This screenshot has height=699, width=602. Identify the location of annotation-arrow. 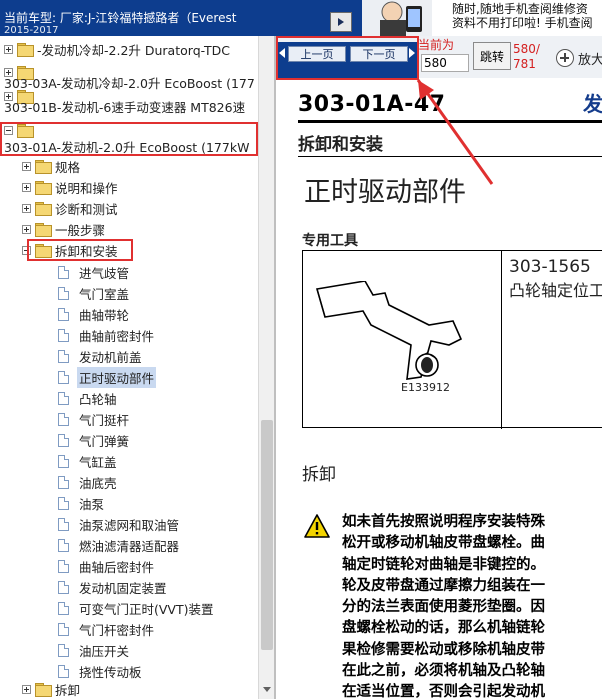
(455, 132).